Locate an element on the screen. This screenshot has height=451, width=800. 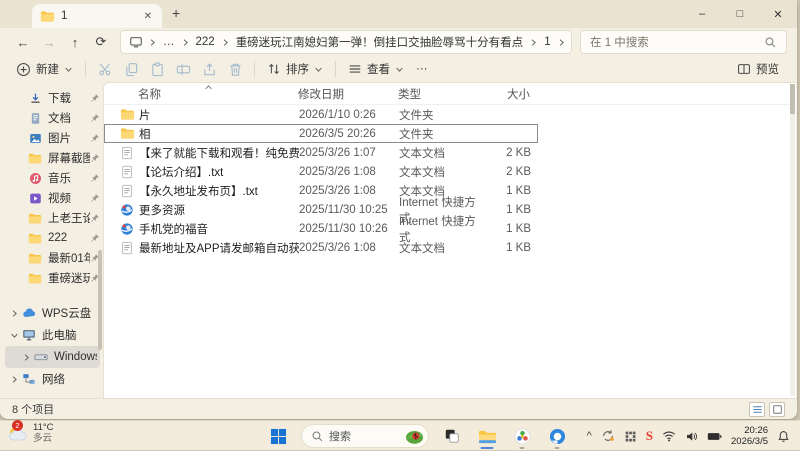
new-tab-button: + is located at coordinates (176, 13).